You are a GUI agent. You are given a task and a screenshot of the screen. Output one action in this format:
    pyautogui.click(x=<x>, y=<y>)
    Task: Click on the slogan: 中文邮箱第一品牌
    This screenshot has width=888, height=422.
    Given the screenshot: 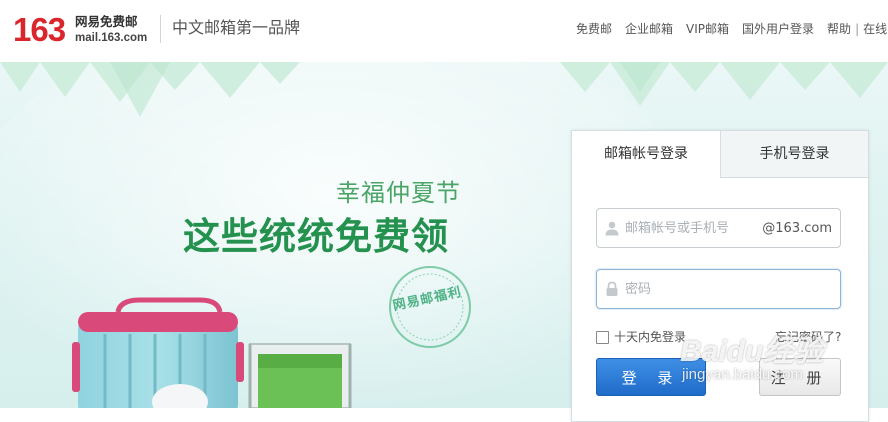 What is the action you would take?
    pyautogui.click(x=236, y=27)
    